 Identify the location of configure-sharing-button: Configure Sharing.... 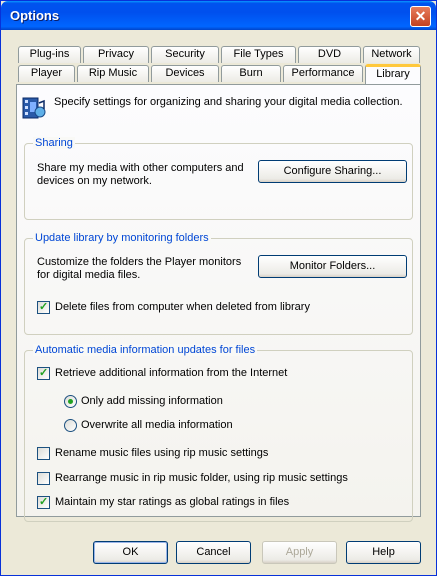
(332, 171).